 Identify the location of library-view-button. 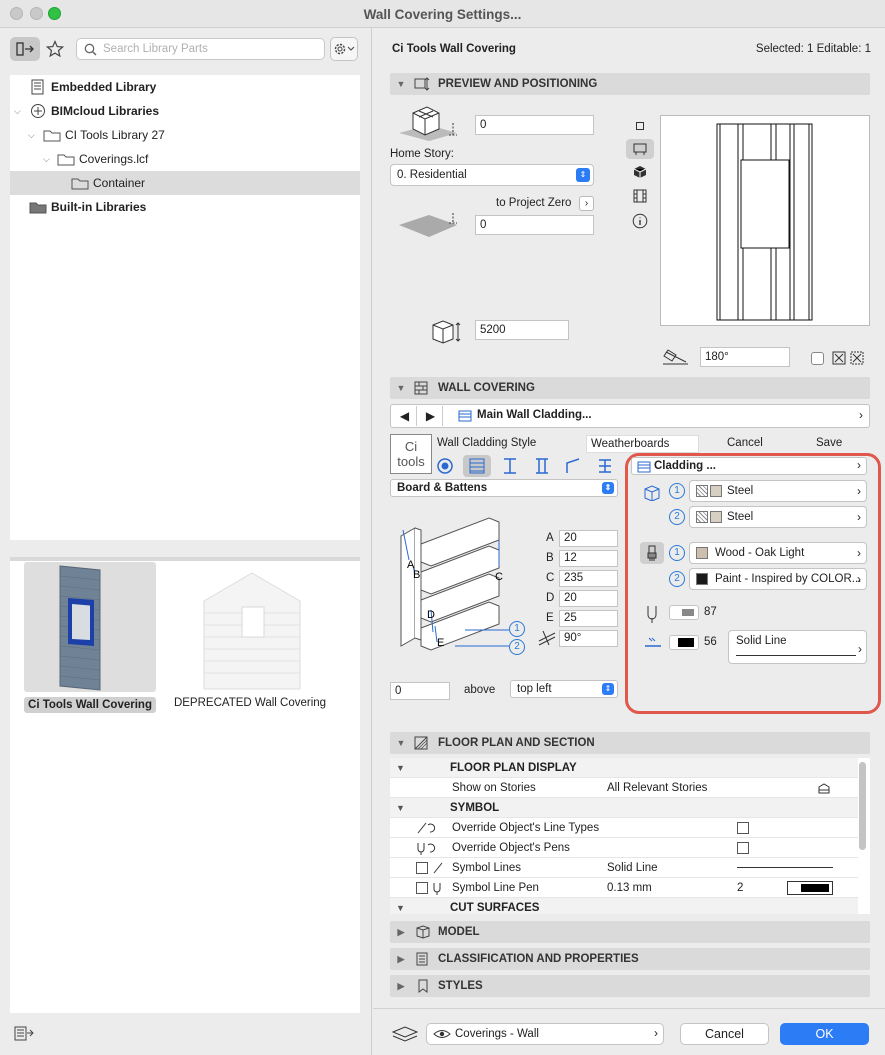
(25, 49).